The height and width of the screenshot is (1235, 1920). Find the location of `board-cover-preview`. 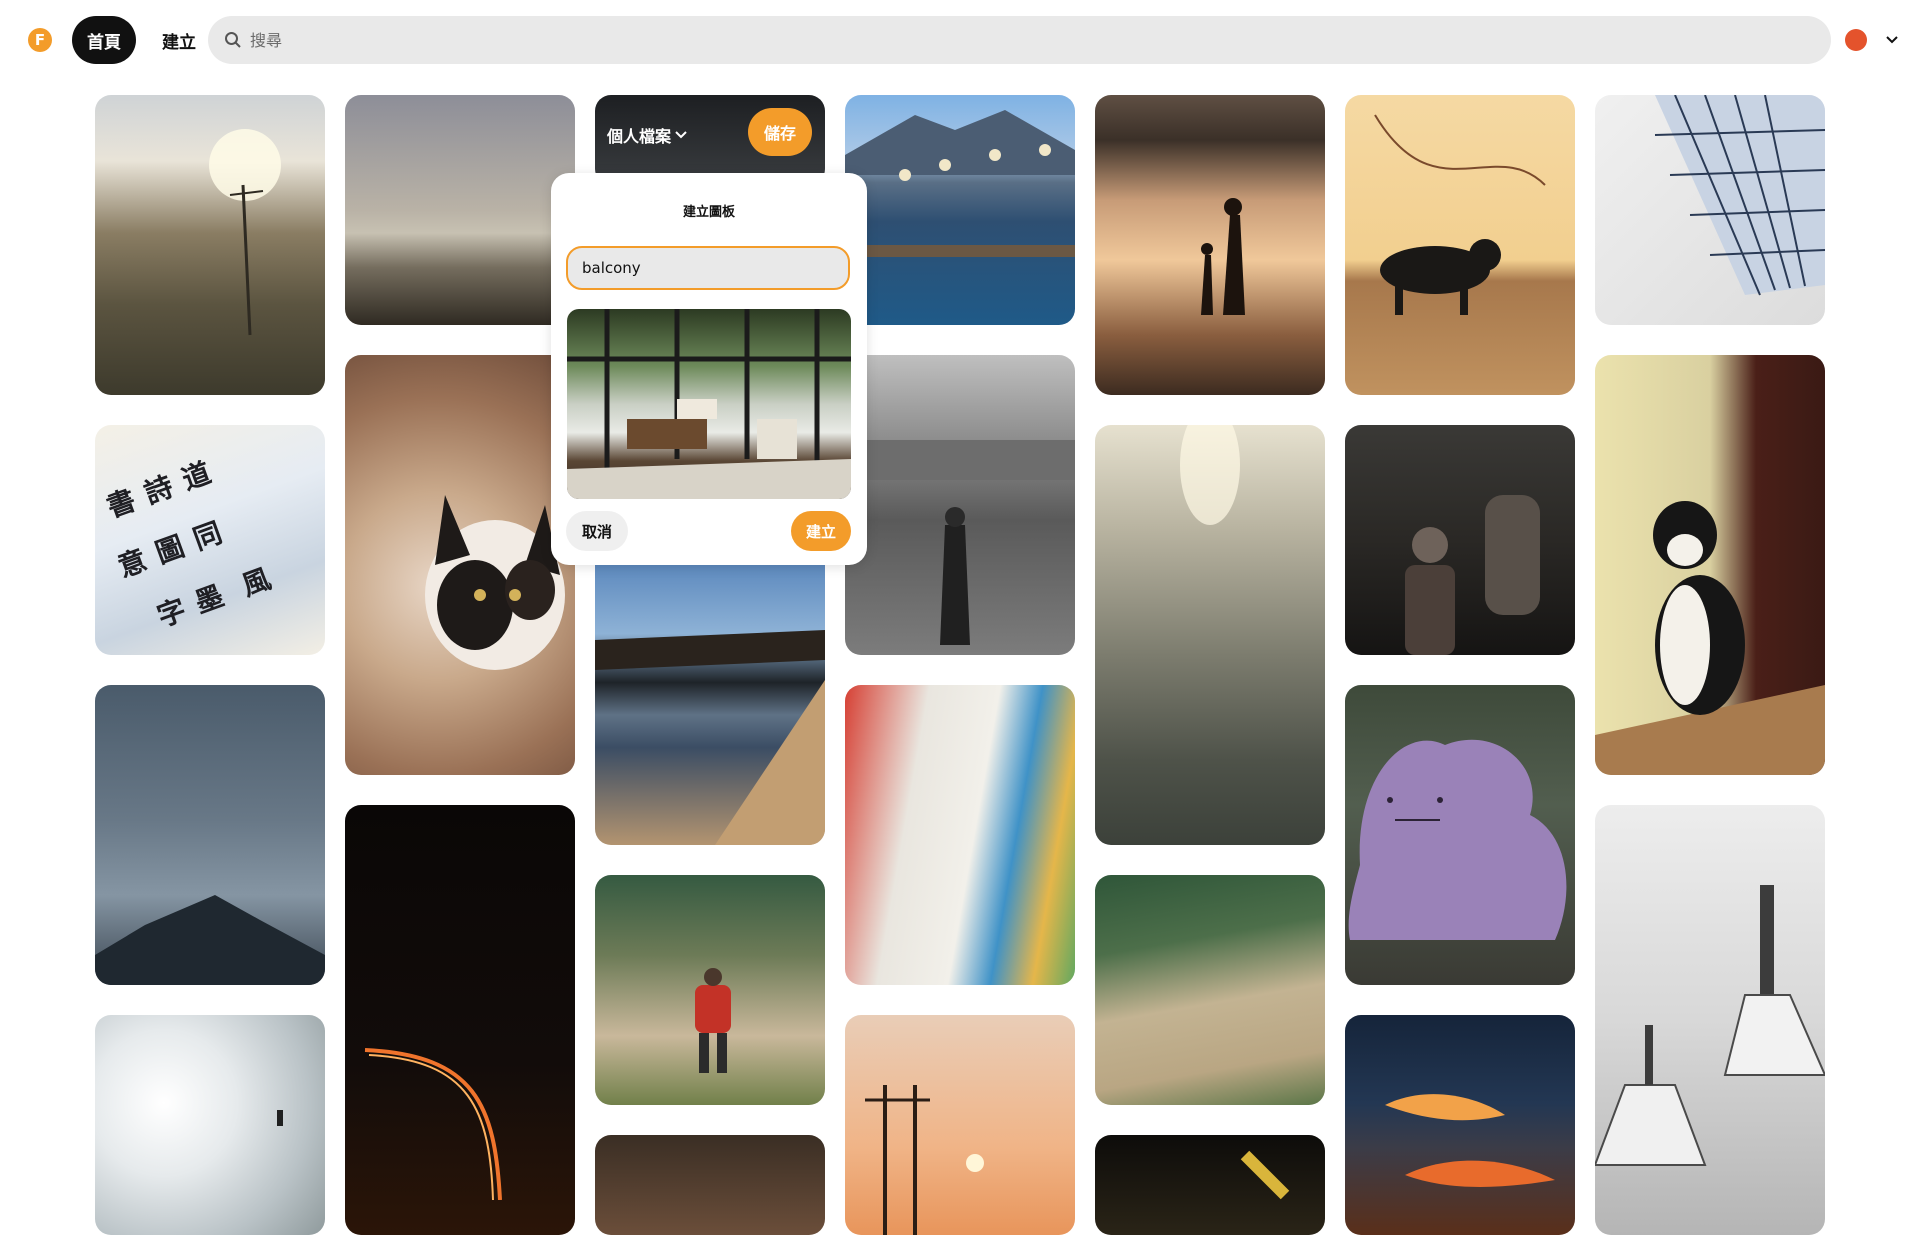

board-cover-preview is located at coordinates (709, 404).